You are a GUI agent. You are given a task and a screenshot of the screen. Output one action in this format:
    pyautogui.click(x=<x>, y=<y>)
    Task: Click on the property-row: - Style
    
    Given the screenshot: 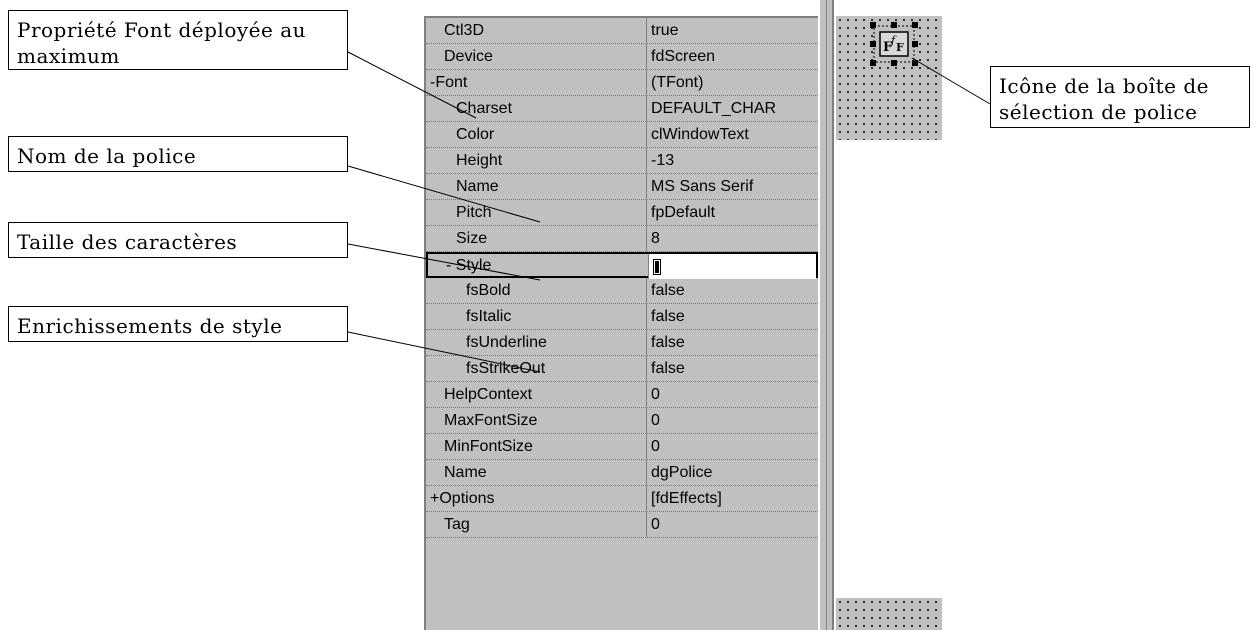 What is the action you would take?
    pyautogui.click(x=622, y=265)
    